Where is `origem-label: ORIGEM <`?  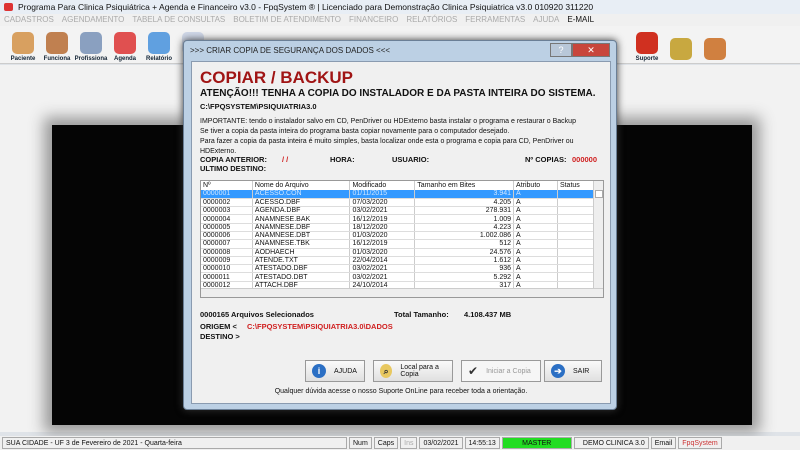 origem-label: ORIGEM < is located at coordinates (218, 326).